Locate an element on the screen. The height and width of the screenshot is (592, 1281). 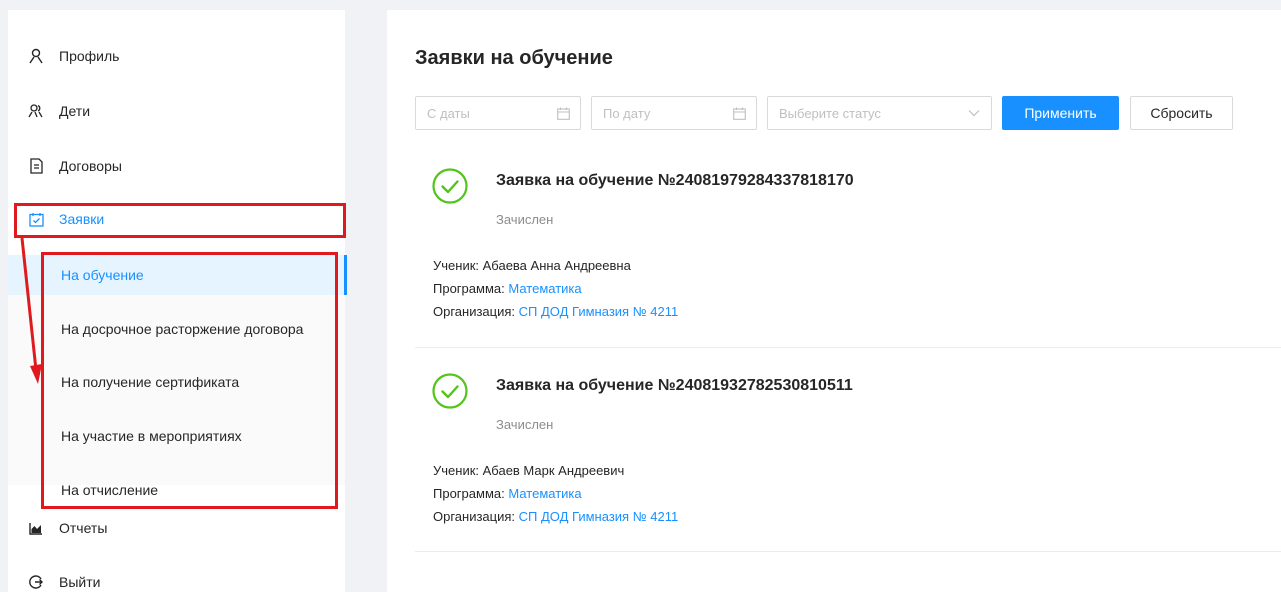
submenu-item-early-termination: На досрочное расторжение договора is located at coordinates (176, 329).